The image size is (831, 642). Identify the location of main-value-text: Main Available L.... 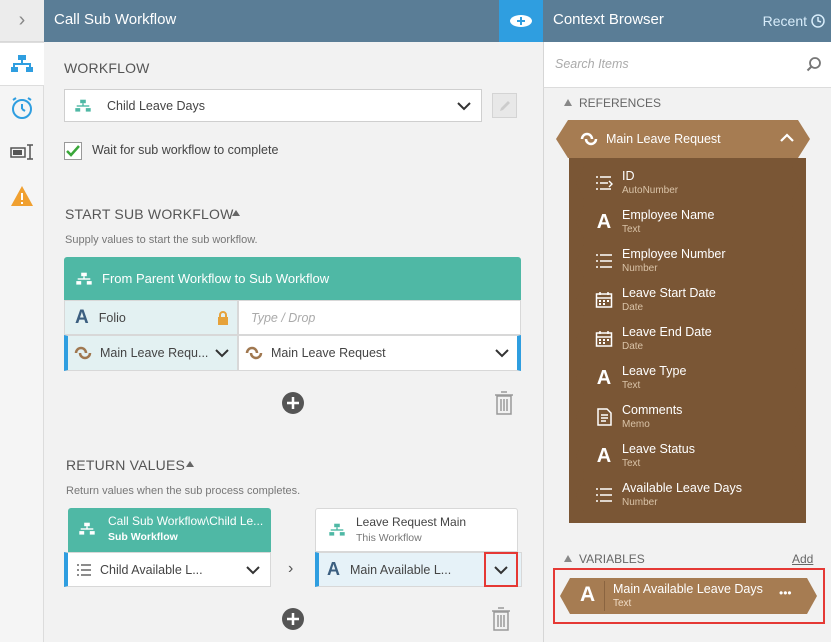
(401, 569).